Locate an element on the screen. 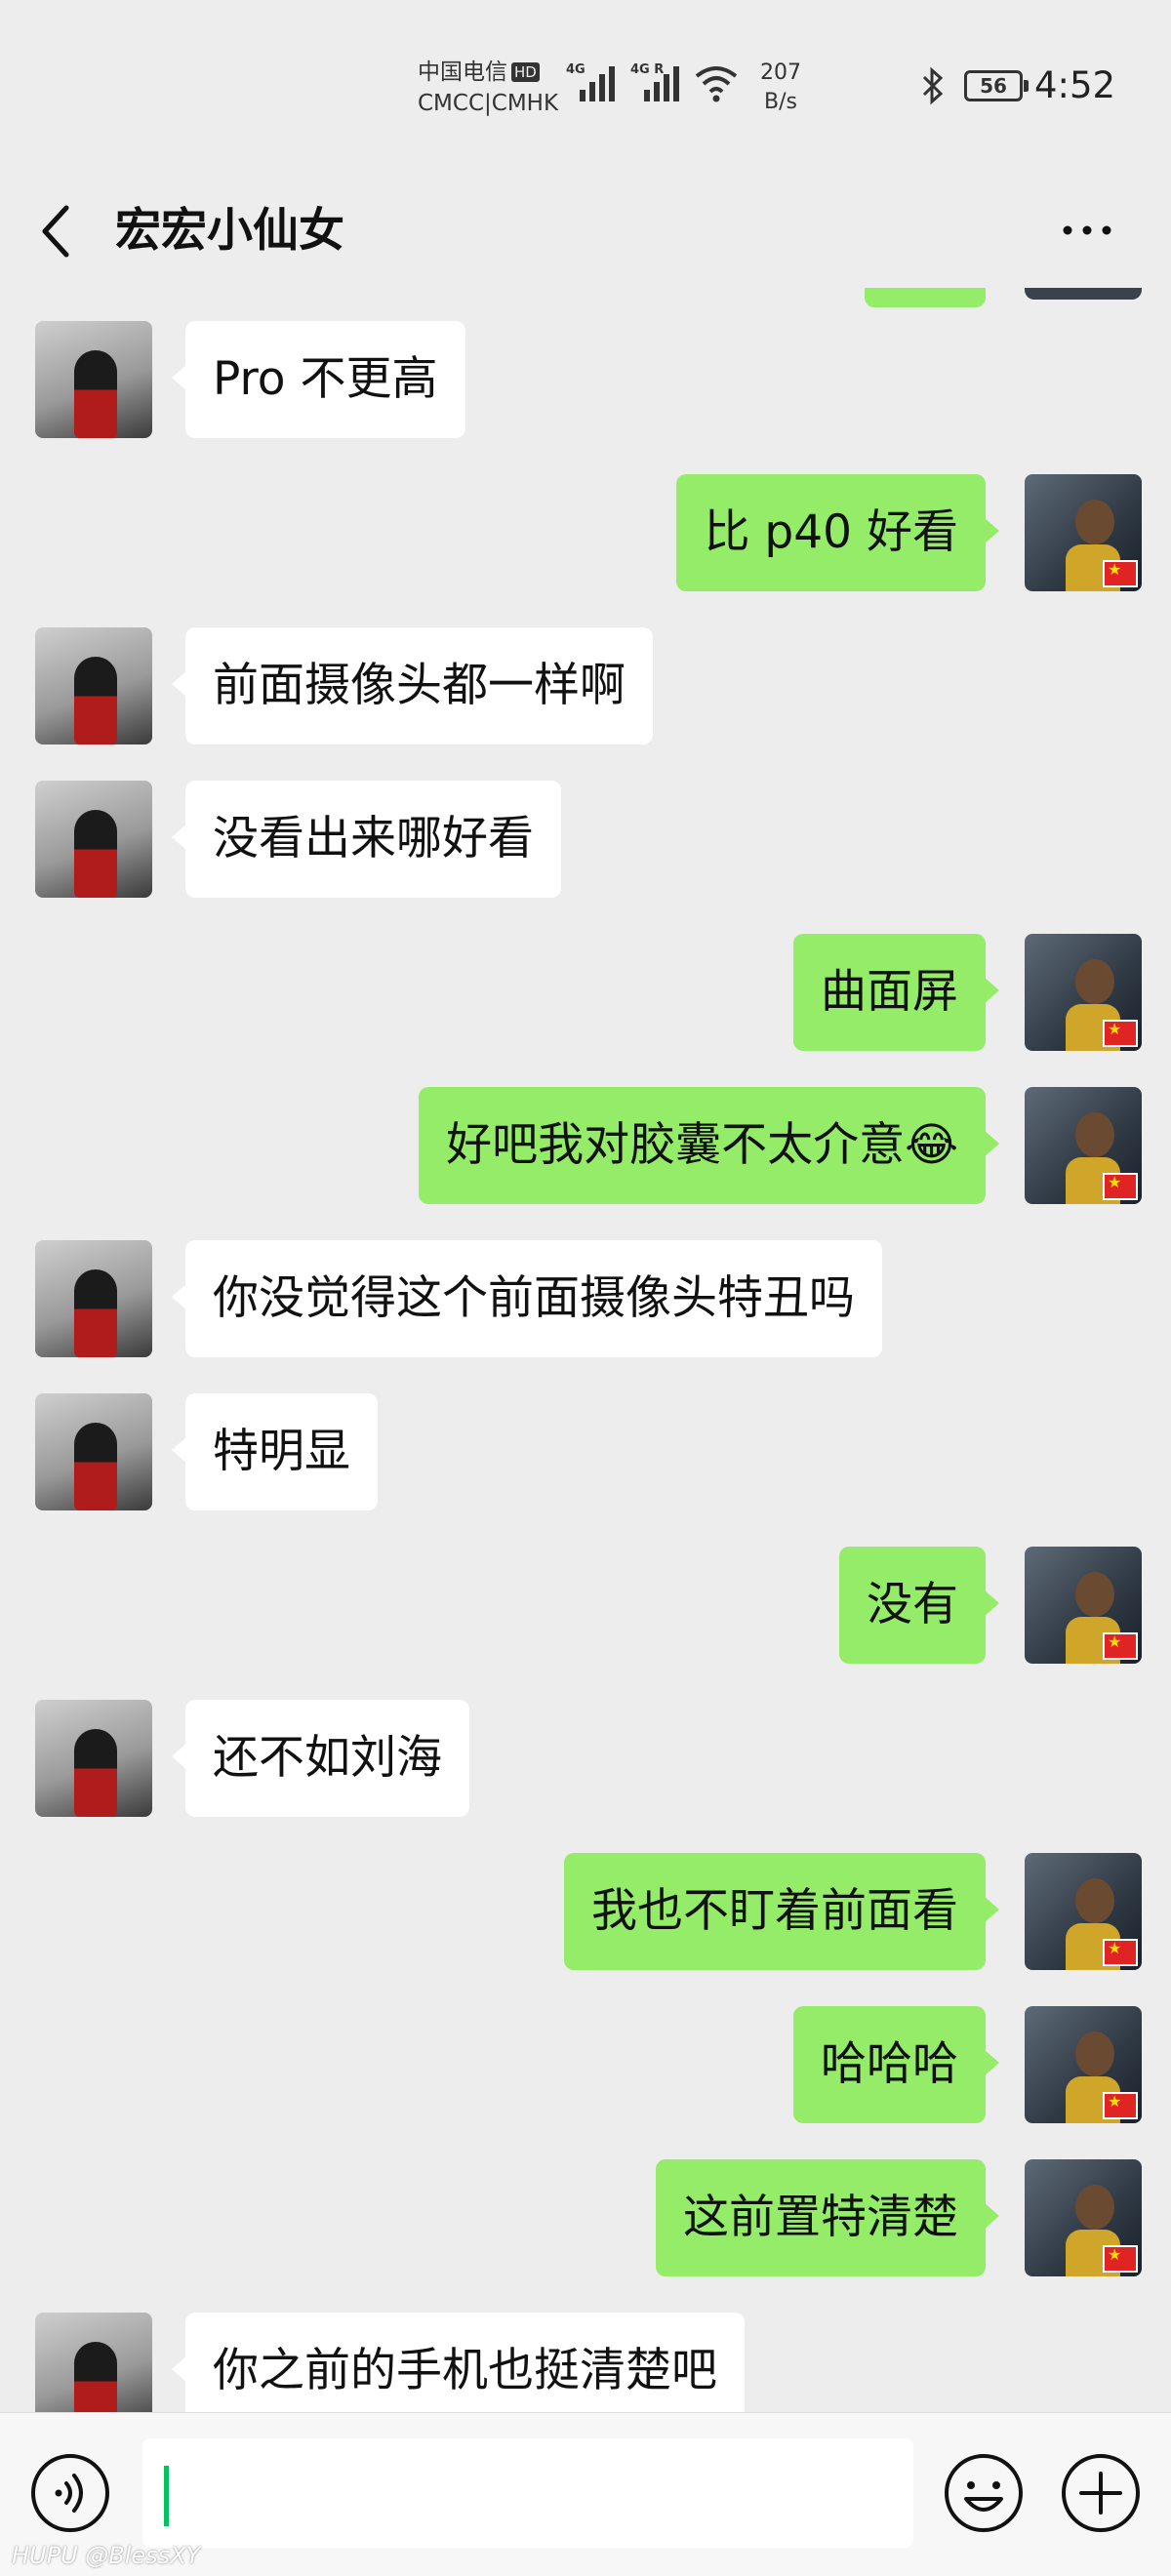 The height and width of the screenshot is (2576, 1171). message-row: 好吧我对胶囊不太介意😂 is located at coordinates (585, 1145).